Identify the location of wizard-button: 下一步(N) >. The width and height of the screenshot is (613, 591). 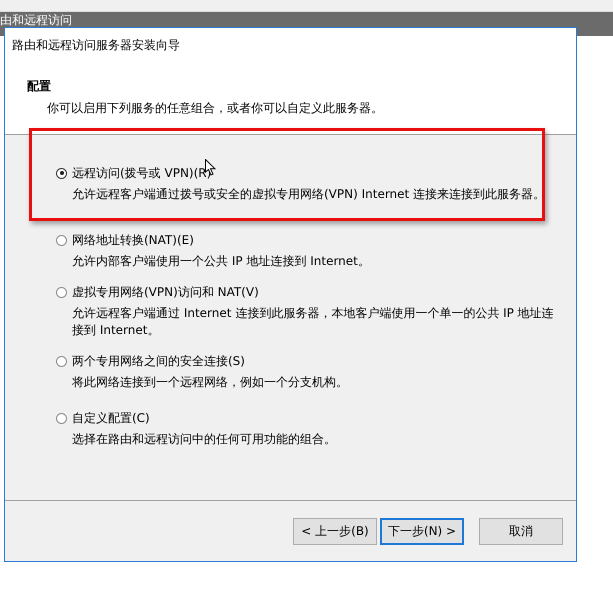
(422, 531).